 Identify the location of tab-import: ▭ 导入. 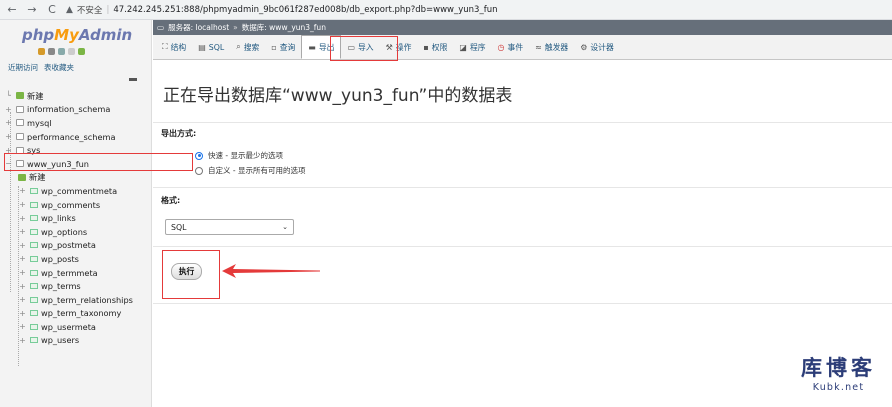
(360, 47).